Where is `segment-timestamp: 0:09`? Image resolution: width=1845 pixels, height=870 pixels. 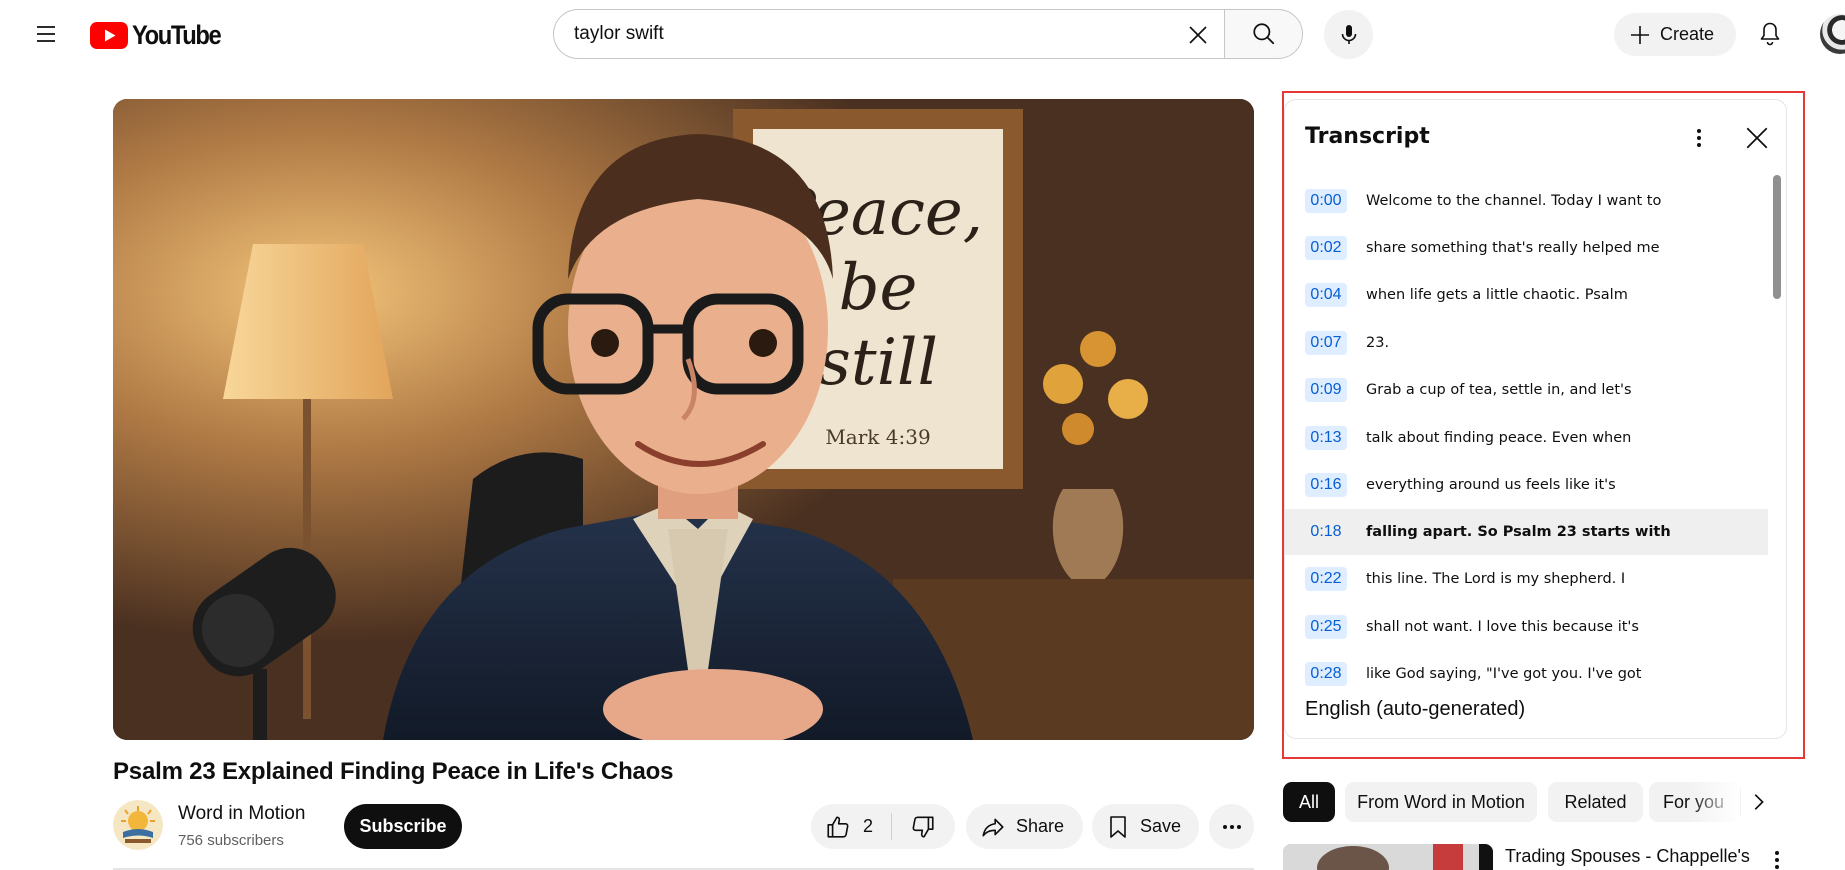 segment-timestamp: 0:09 is located at coordinates (1326, 390).